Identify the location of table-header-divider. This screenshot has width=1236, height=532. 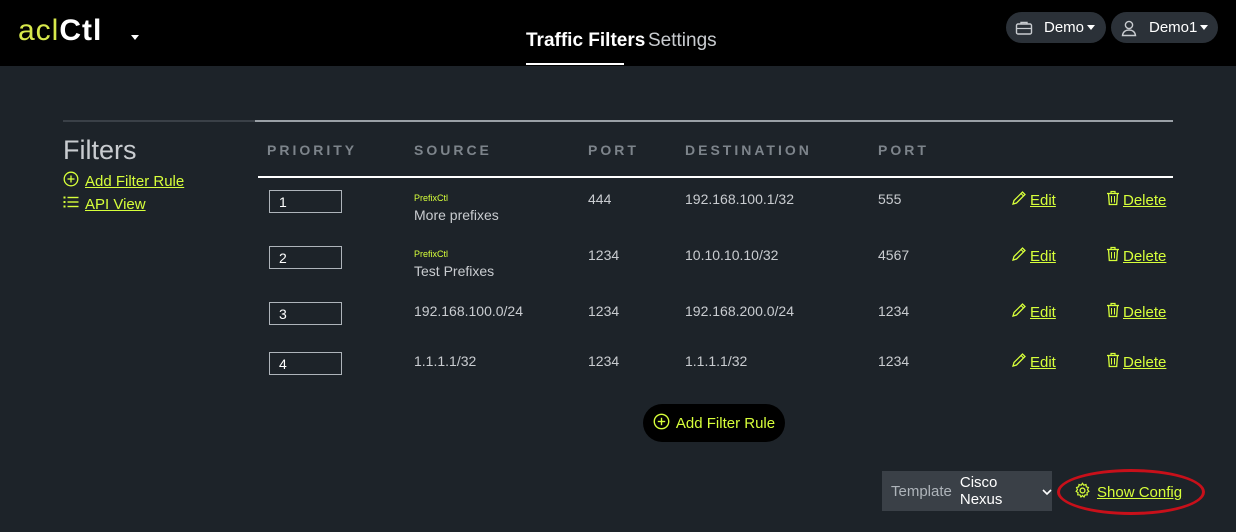
(715, 177).